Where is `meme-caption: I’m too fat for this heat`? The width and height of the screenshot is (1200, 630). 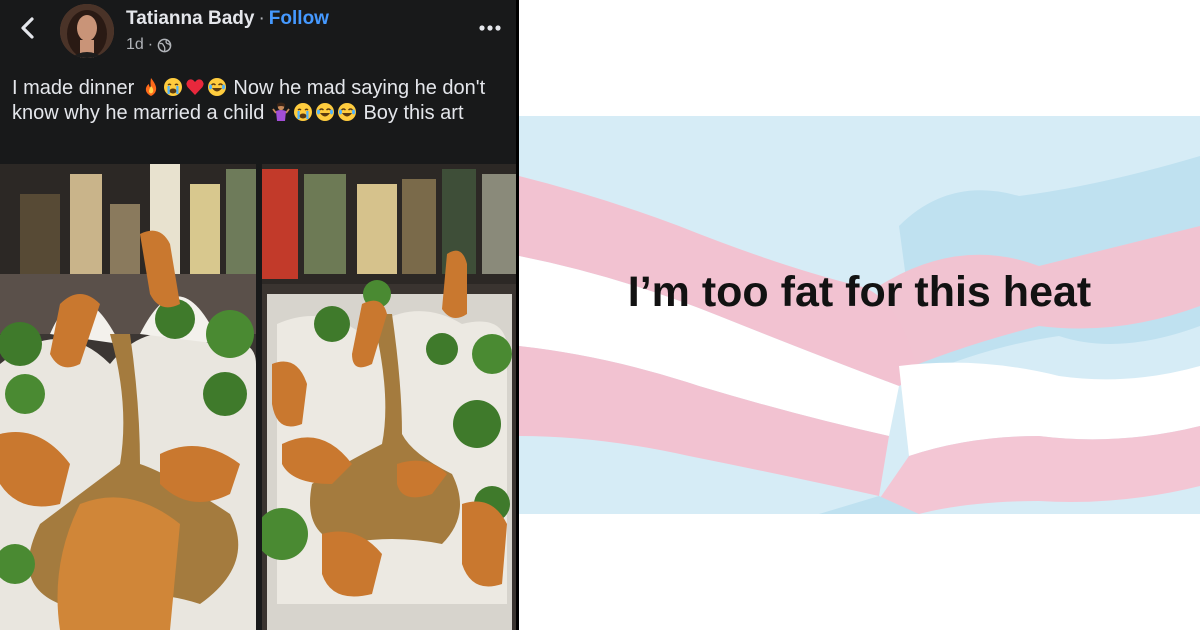 meme-caption: I’m too fat for this heat is located at coordinates (859, 292).